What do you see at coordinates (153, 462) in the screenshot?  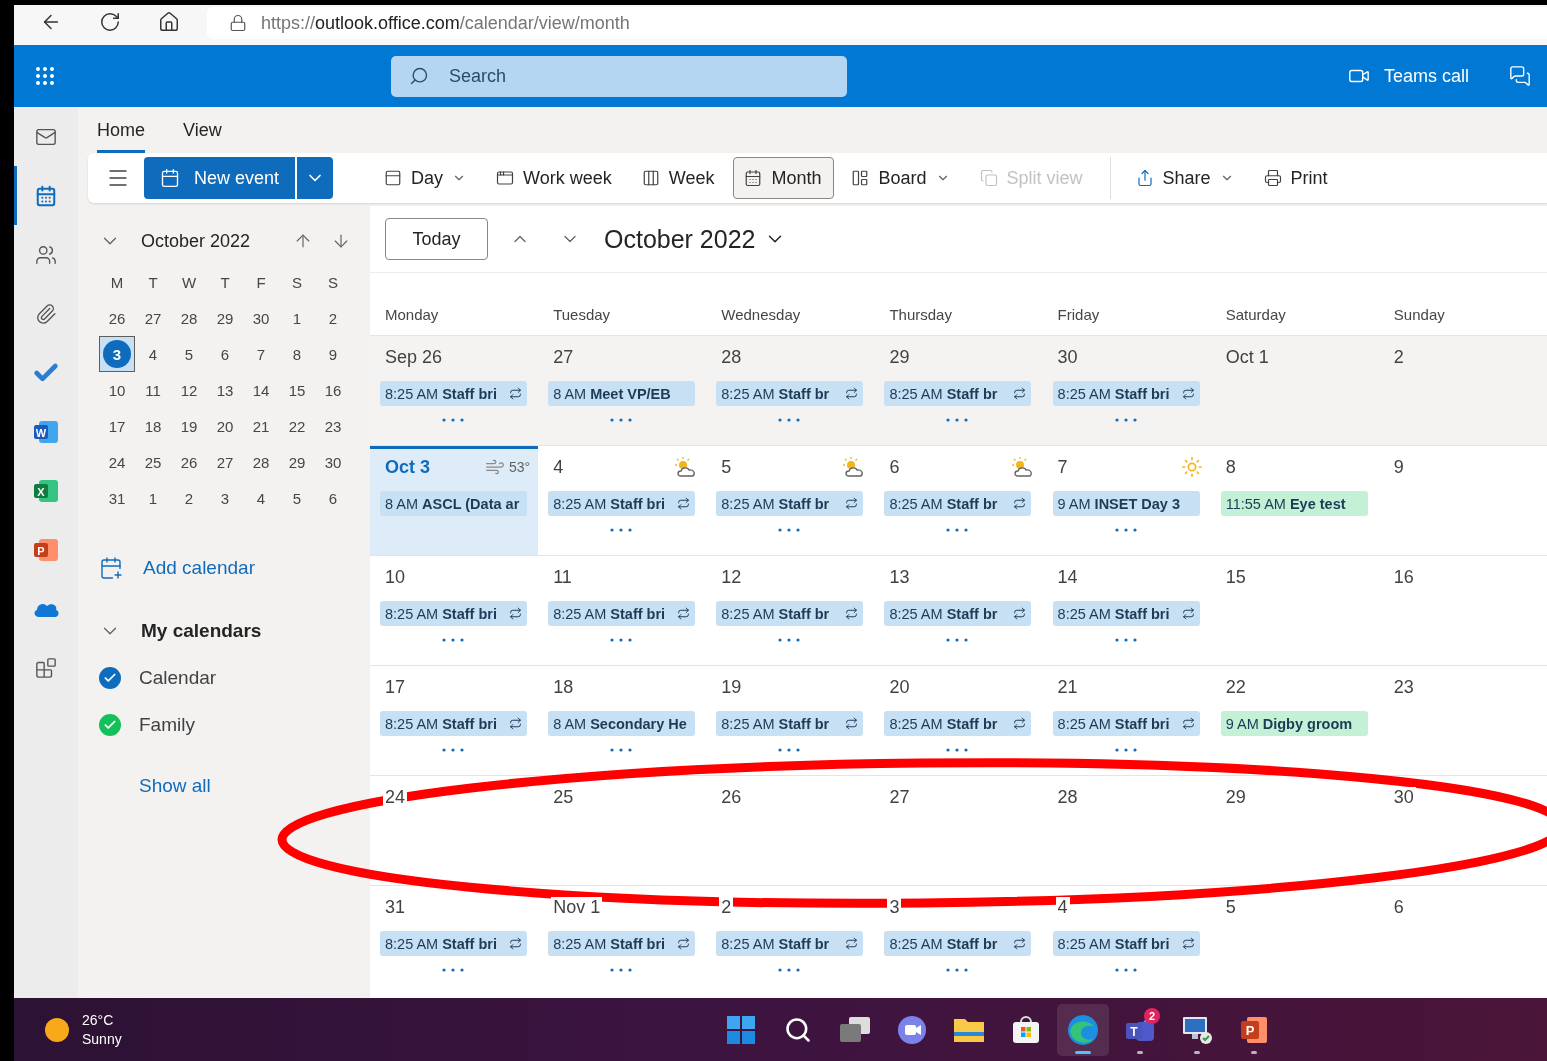 I see `mini-calendar-day: 25` at bounding box center [153, 462].